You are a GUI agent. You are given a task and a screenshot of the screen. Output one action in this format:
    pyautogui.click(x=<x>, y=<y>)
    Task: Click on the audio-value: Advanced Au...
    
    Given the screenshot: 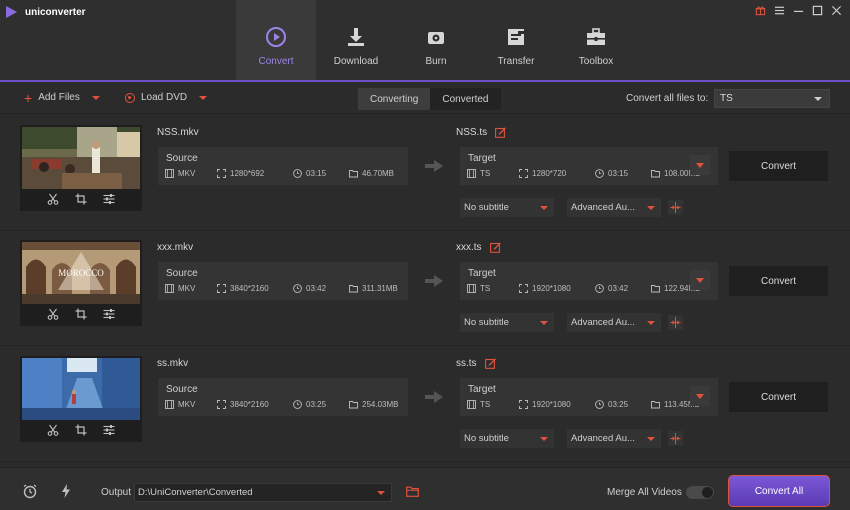 What is the action you would take?
    pyautogui.click(x=603, y=438)
    